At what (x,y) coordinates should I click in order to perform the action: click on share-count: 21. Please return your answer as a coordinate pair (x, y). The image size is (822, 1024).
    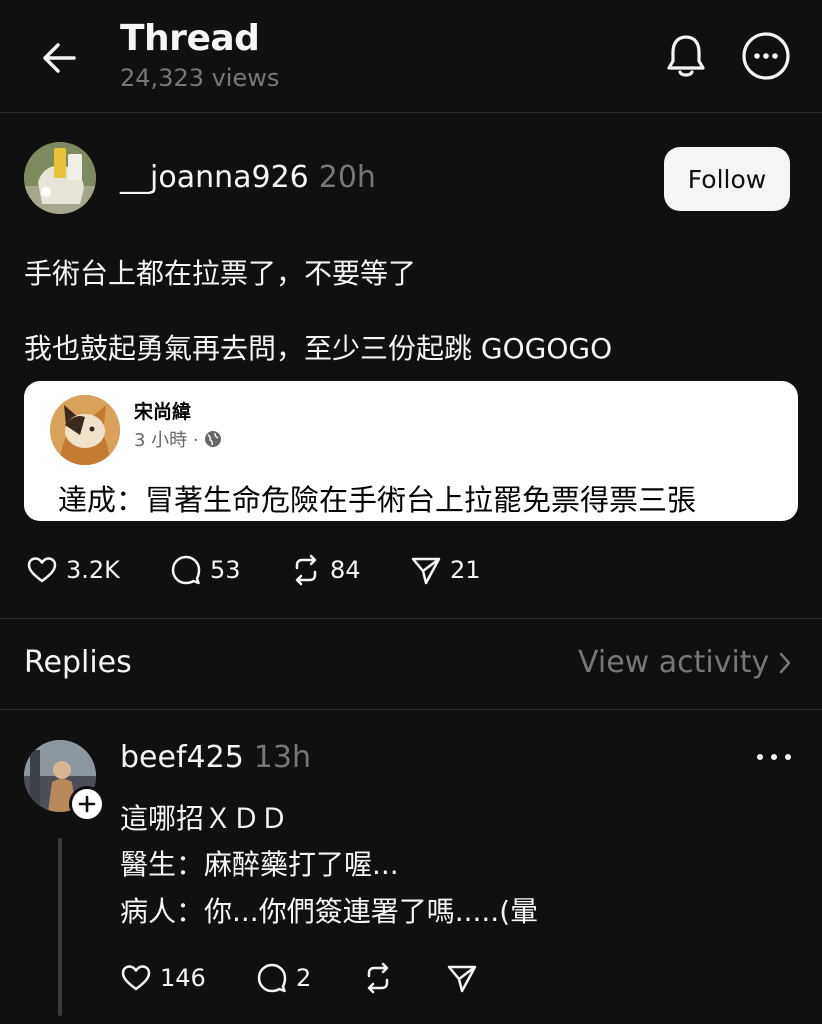
    Looking at the image, I should click on (465, 570).